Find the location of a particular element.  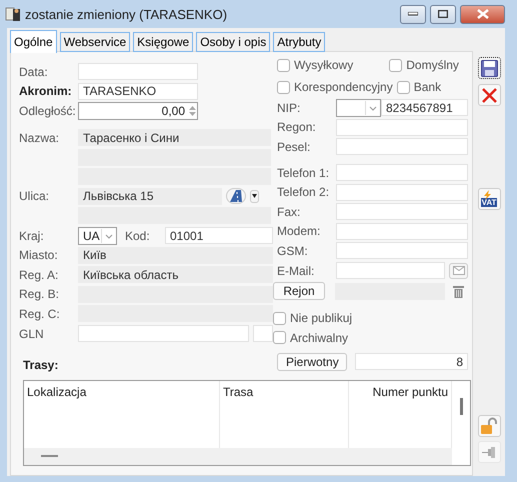

field-label: Nazwa: is located at coordinates (39, 137).